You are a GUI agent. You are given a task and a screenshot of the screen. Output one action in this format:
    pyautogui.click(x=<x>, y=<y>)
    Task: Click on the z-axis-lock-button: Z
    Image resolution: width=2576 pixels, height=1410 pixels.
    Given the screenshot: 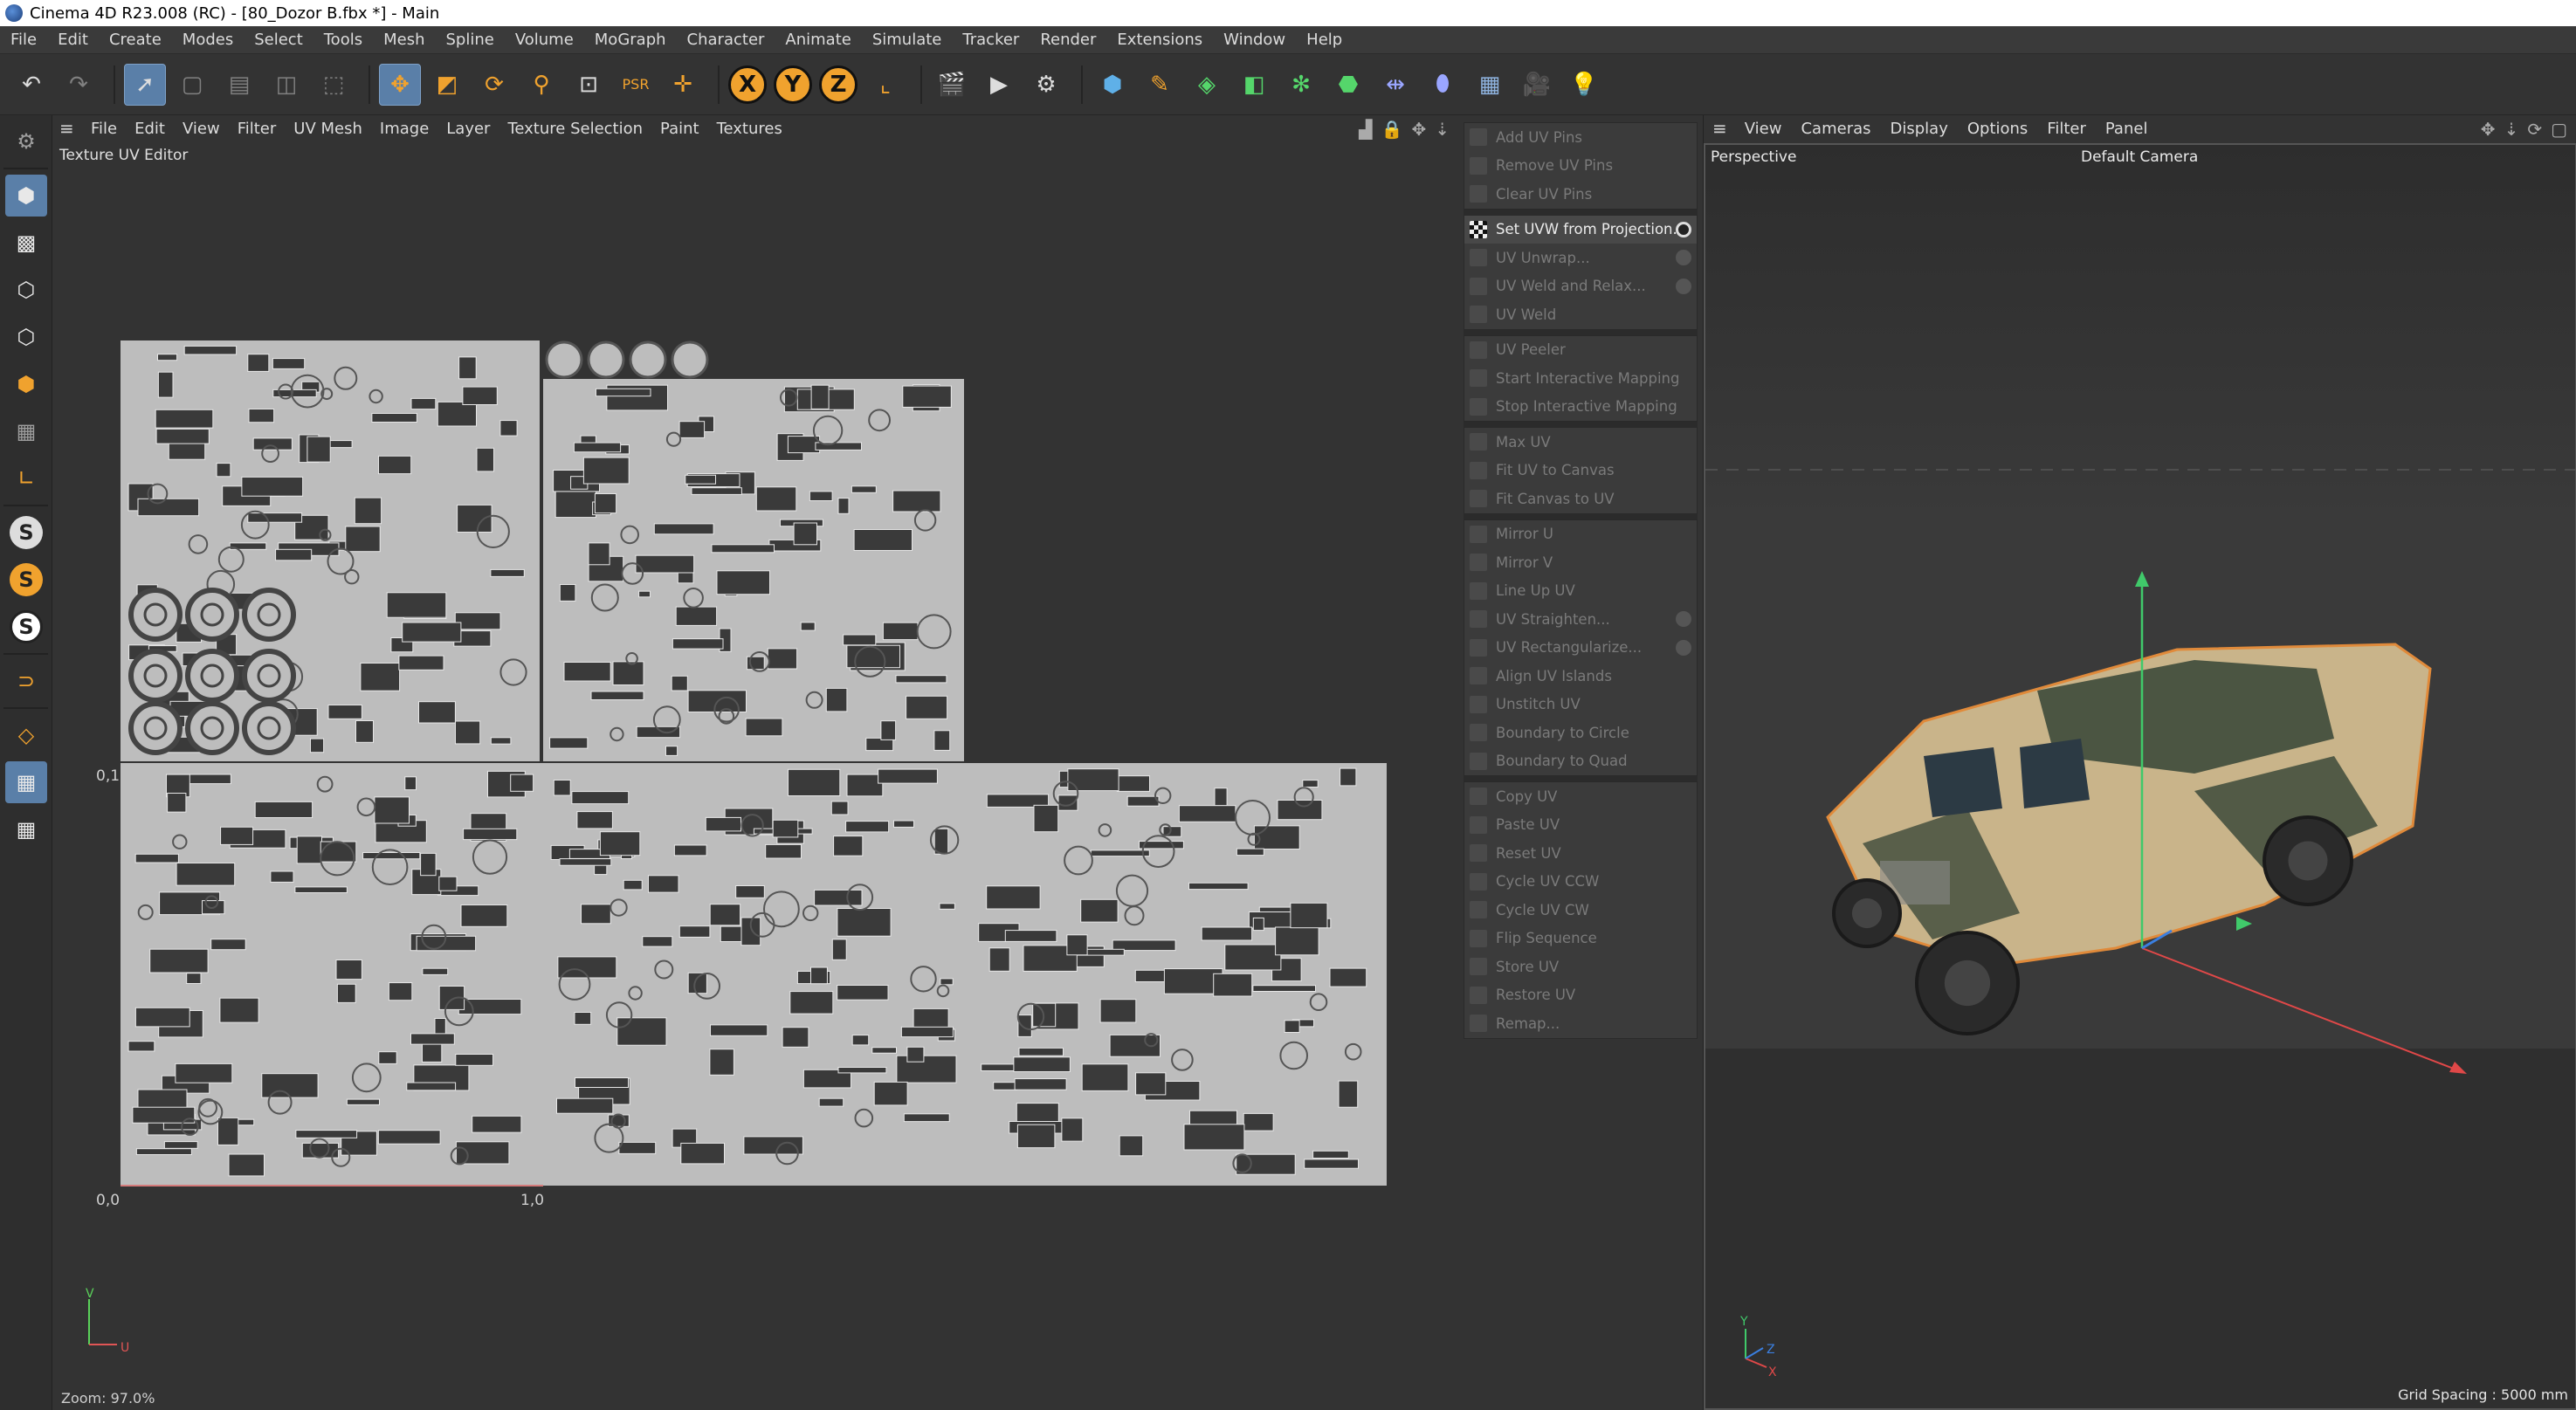 What is the action you would take?
    pyautogui.click(x=838, y=84)
    